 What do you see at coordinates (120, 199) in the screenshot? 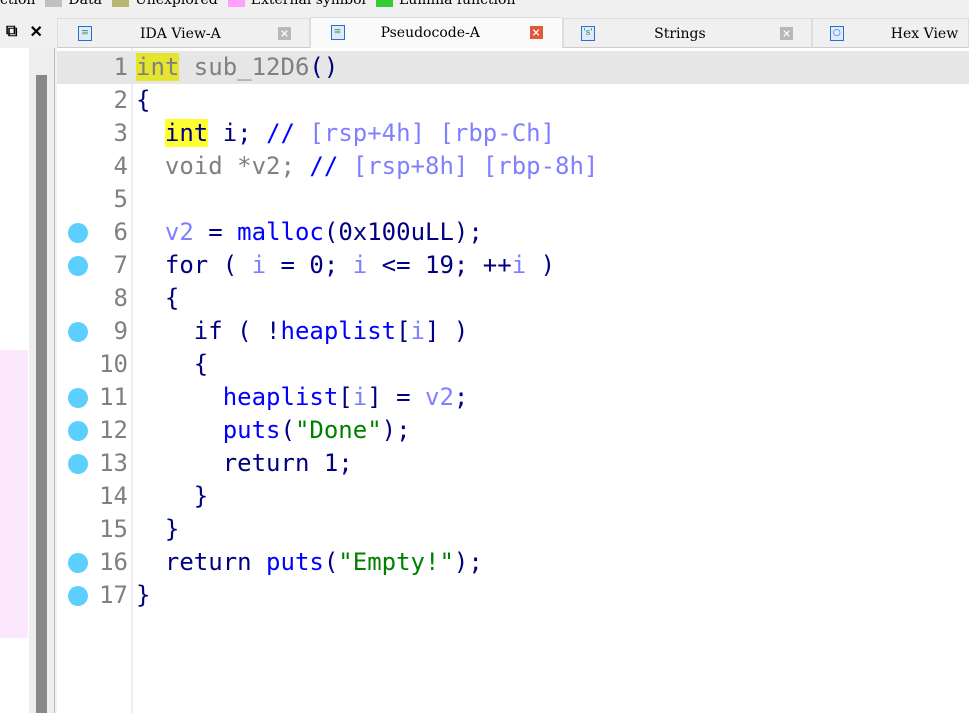
I see `line-number: 5` at bounding box center [120, 199].